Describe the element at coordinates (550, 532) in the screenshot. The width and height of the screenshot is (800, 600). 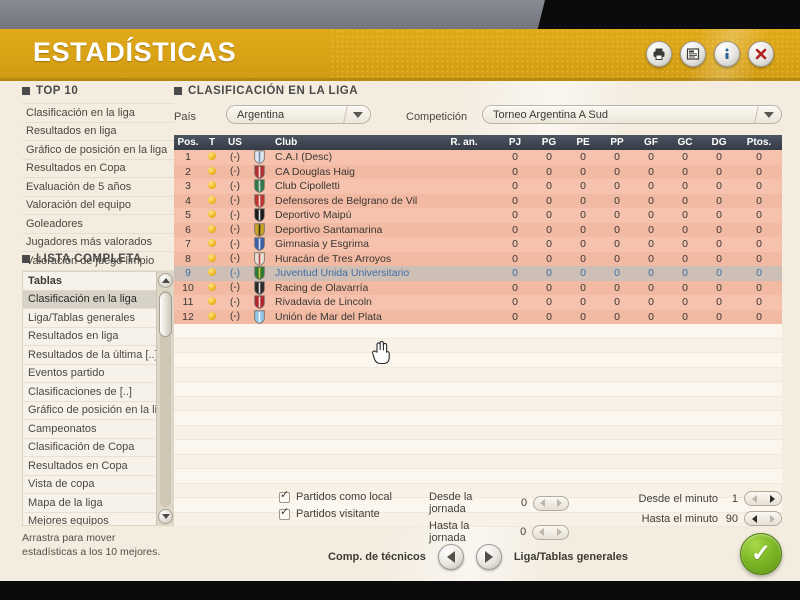
I see `jornada-to-stepper` at that location.